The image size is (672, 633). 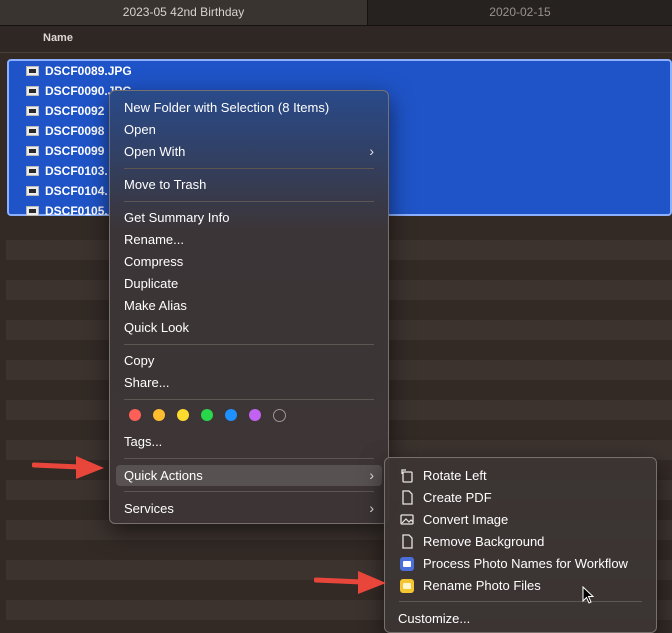 I want to click on annotation-arrow-rename-photo-files, so click(x=350, y=582).